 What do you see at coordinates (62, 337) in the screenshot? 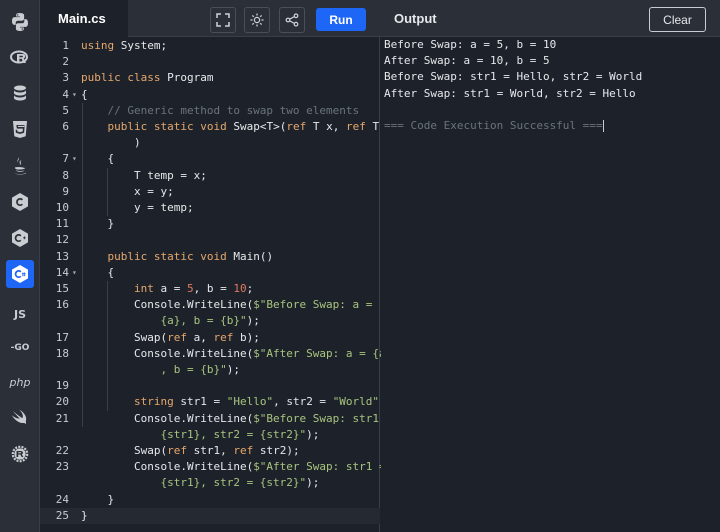
I see `line-number: 17` at bounding box center [62, 337].